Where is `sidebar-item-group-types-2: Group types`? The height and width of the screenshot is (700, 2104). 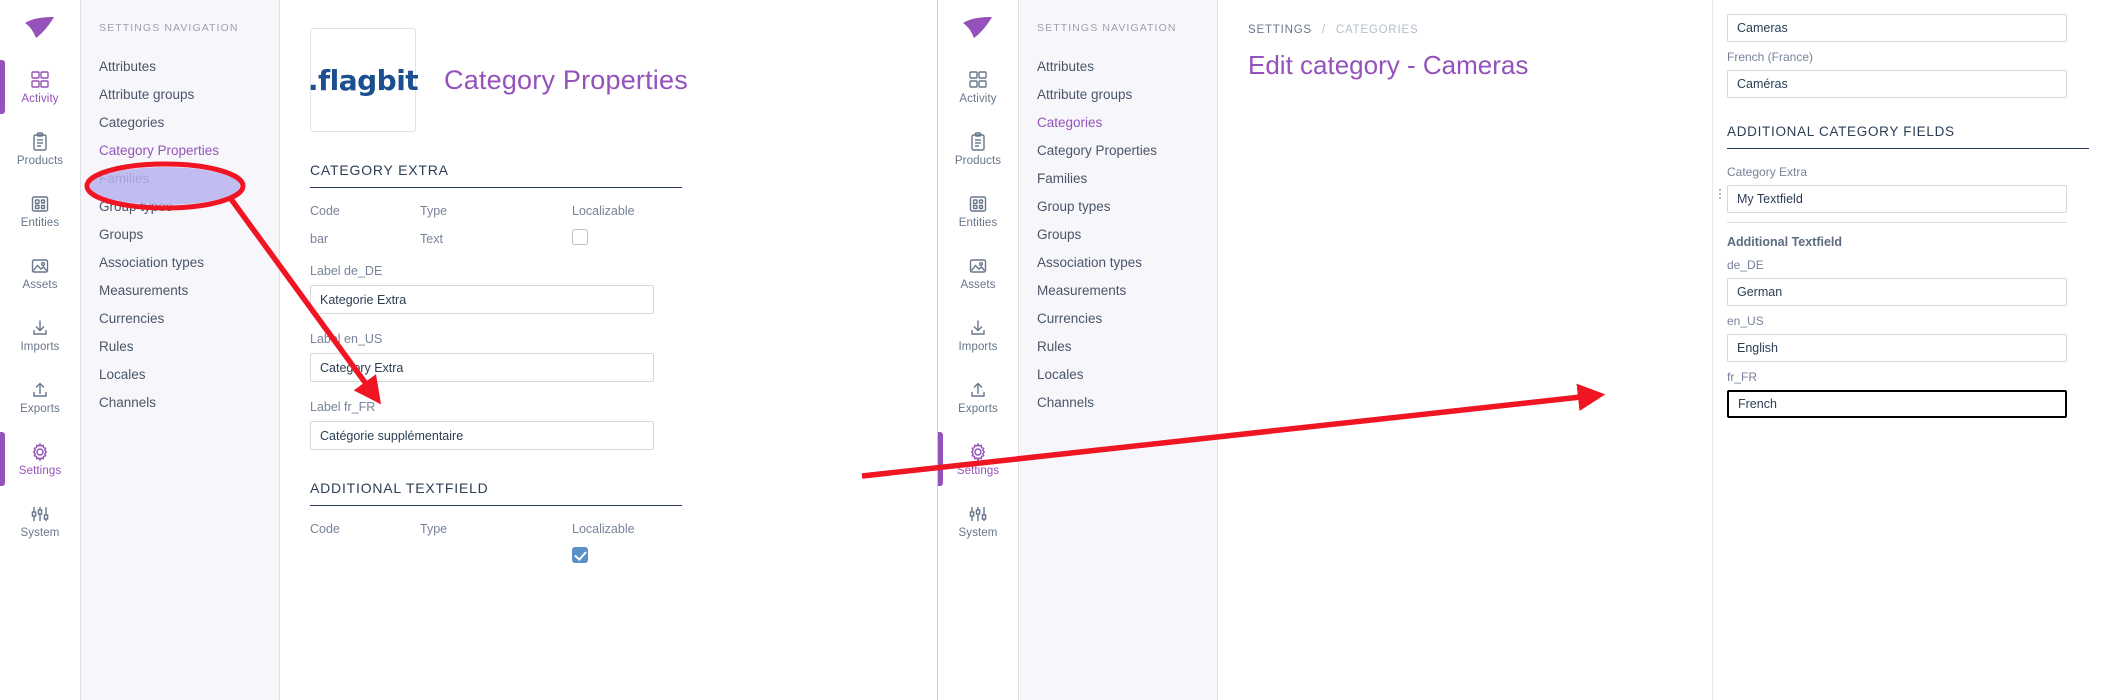
sidebar-item-group-types-2: Group types is located at coordinates (1118, 206).